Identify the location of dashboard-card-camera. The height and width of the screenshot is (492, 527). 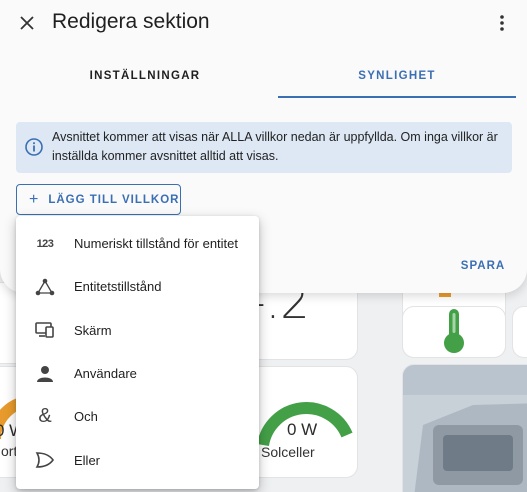
(464, 428).